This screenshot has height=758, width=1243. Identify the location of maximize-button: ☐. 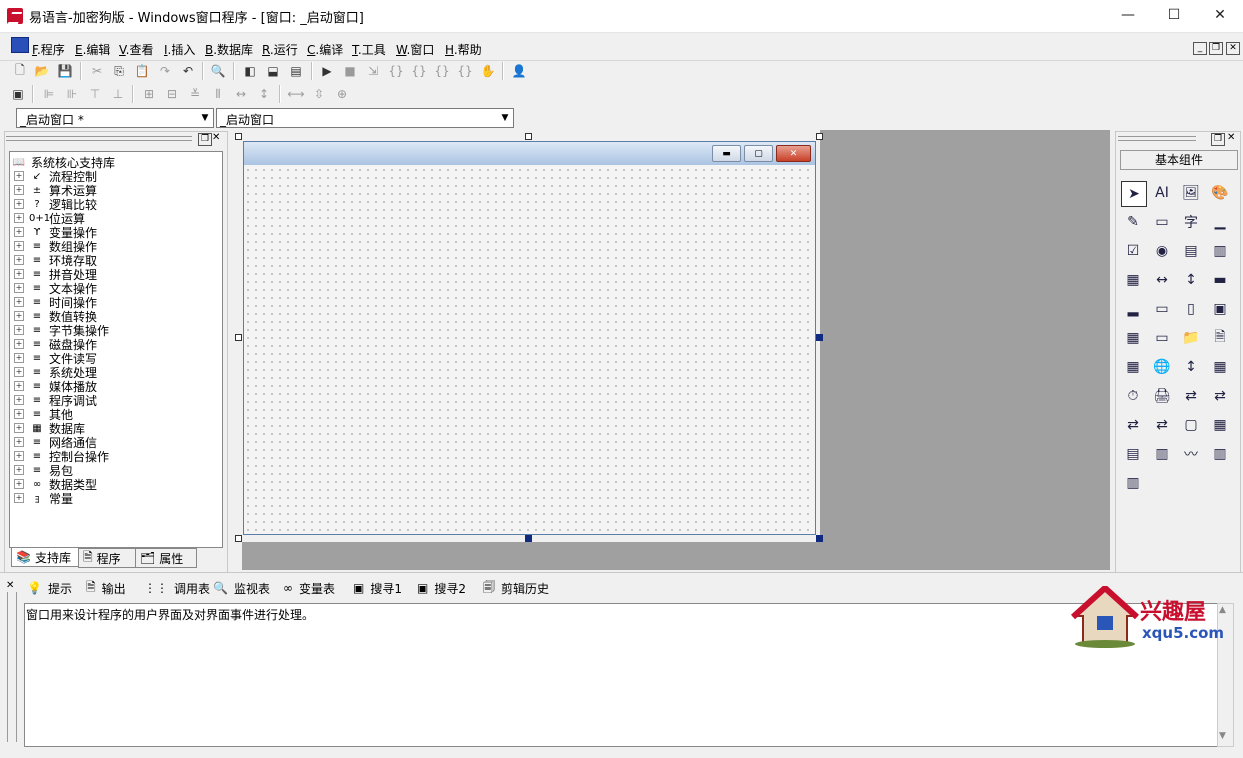
(1174, 15).